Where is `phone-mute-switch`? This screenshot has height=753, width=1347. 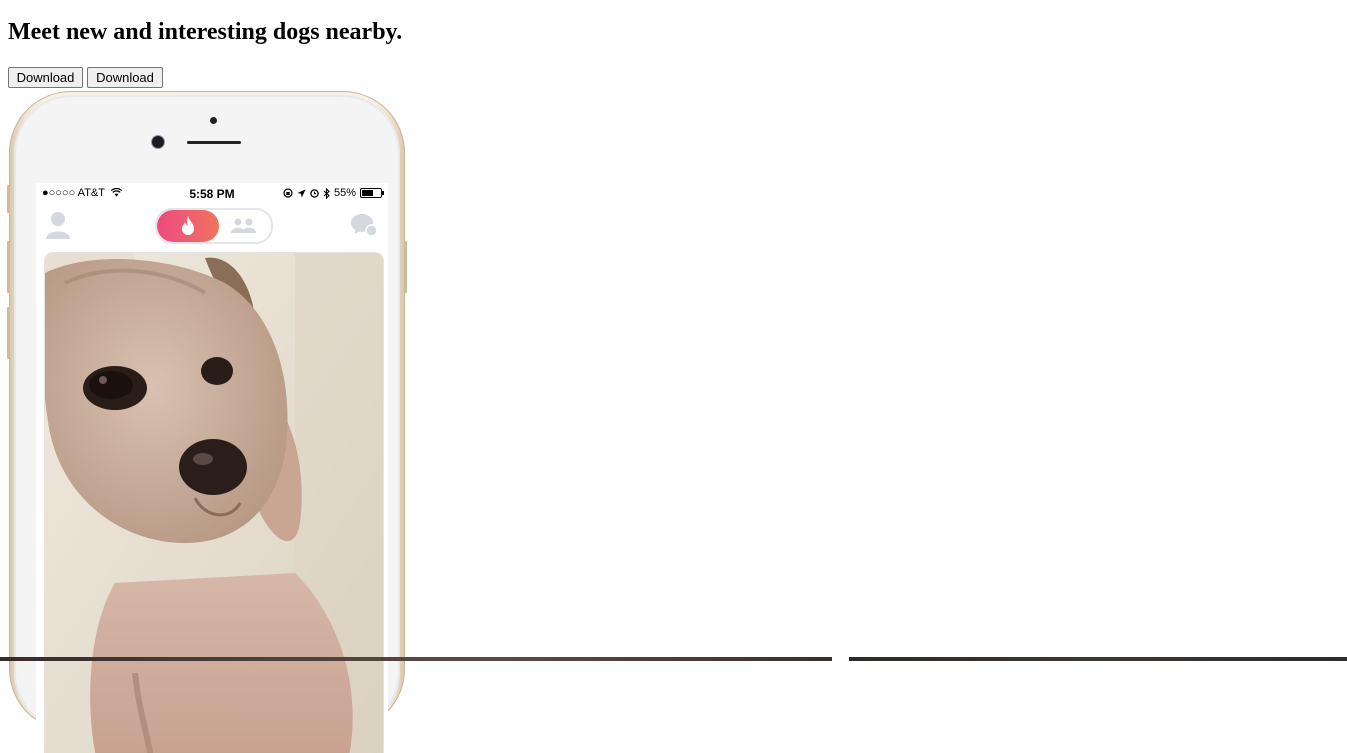
phone-mute-switch is located at coordinates (8, 199).